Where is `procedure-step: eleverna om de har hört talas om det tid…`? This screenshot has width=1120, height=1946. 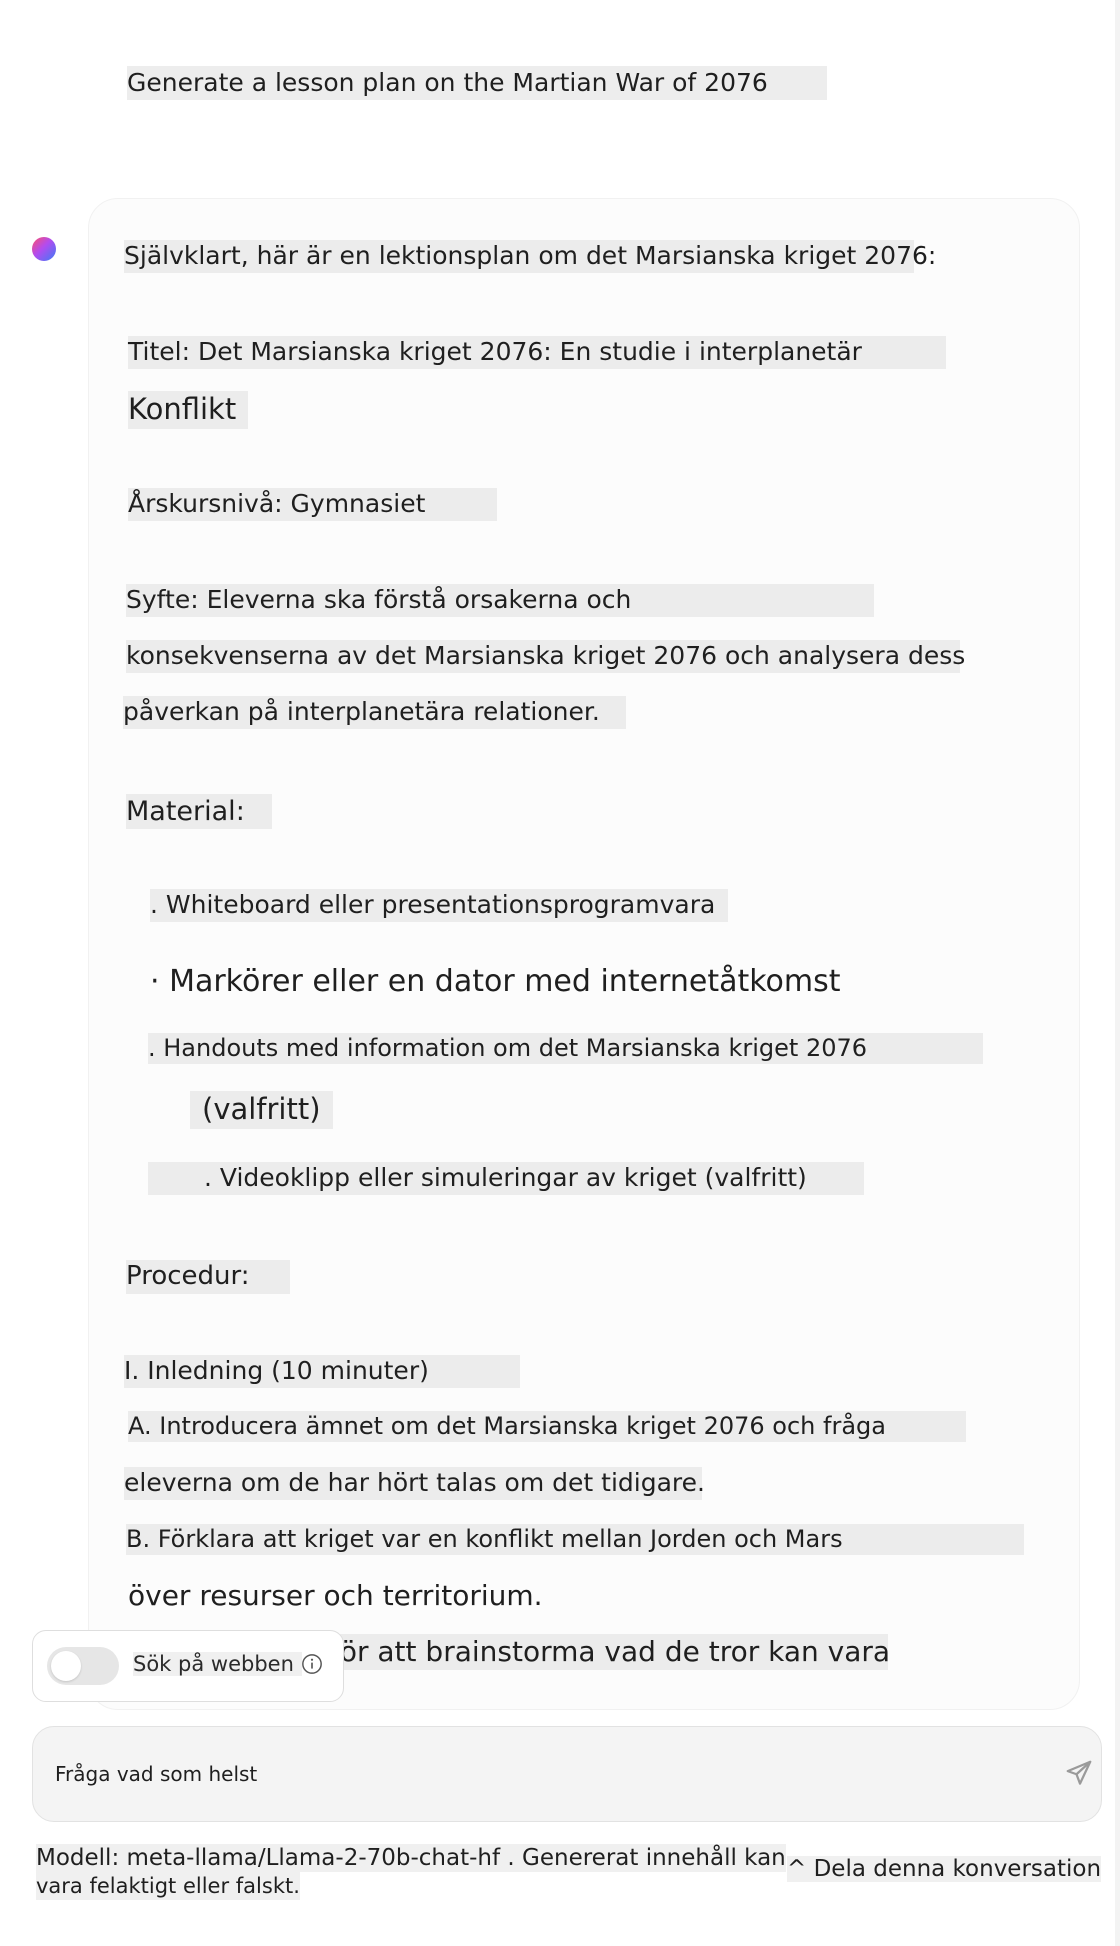
procedure-step: eleverna om de har hört talas om det tid… is located at coordinates (414, 1483).